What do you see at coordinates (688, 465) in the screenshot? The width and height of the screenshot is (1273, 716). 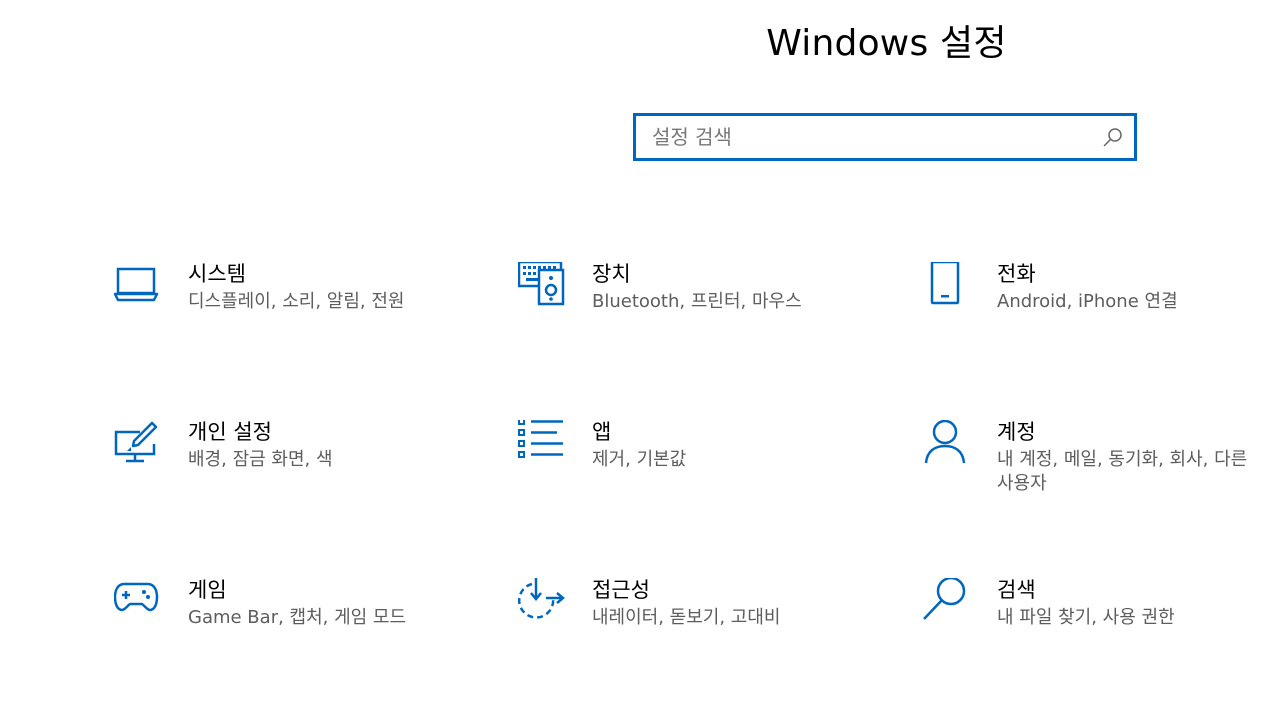 I see `tile-apps: 앱 제거, 기본값` at bounding box center [688, 465].